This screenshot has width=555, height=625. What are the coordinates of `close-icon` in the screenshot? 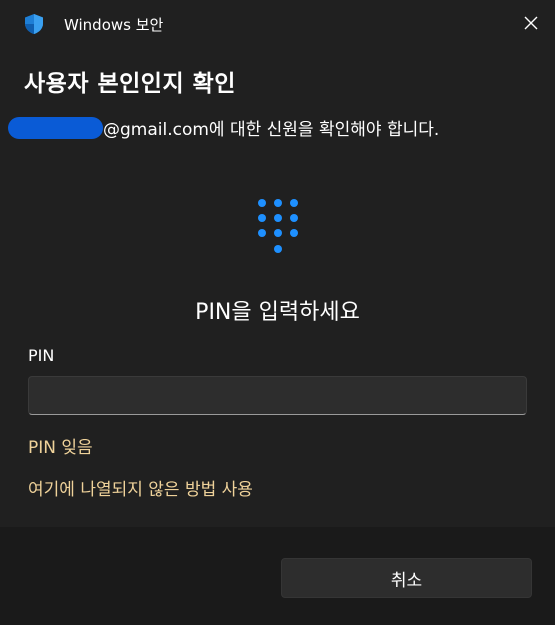 It's located at (531, 24).